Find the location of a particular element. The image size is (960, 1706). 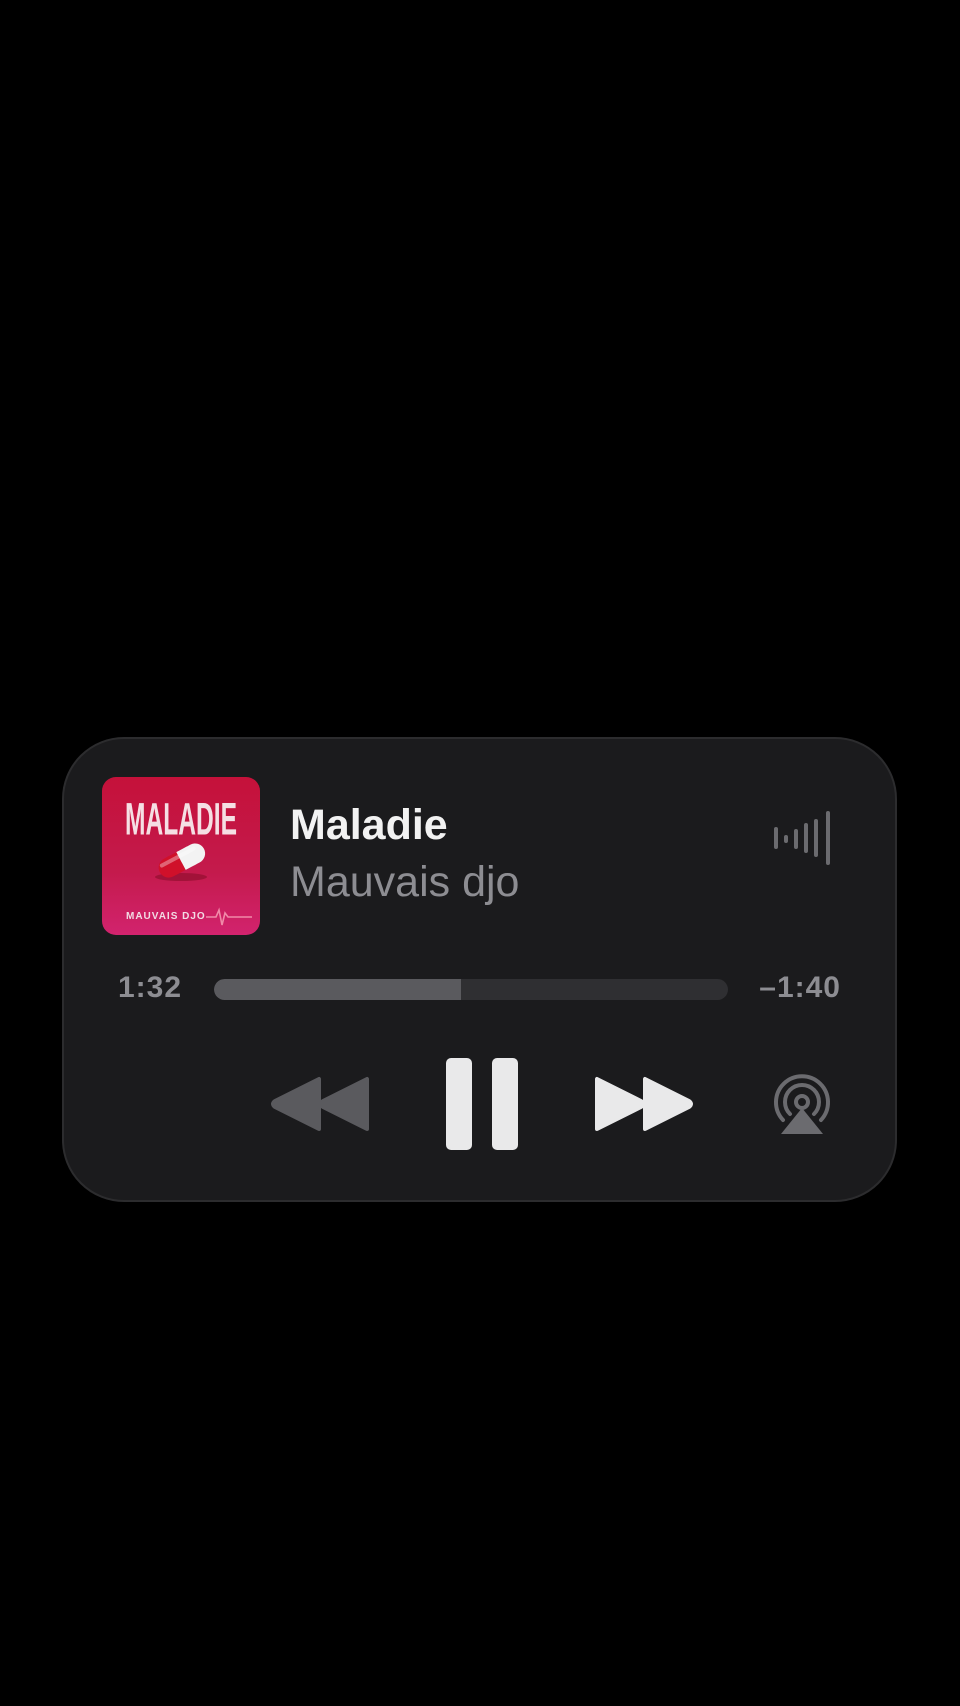

progress-scrubber is located at coordinates (471, 989).